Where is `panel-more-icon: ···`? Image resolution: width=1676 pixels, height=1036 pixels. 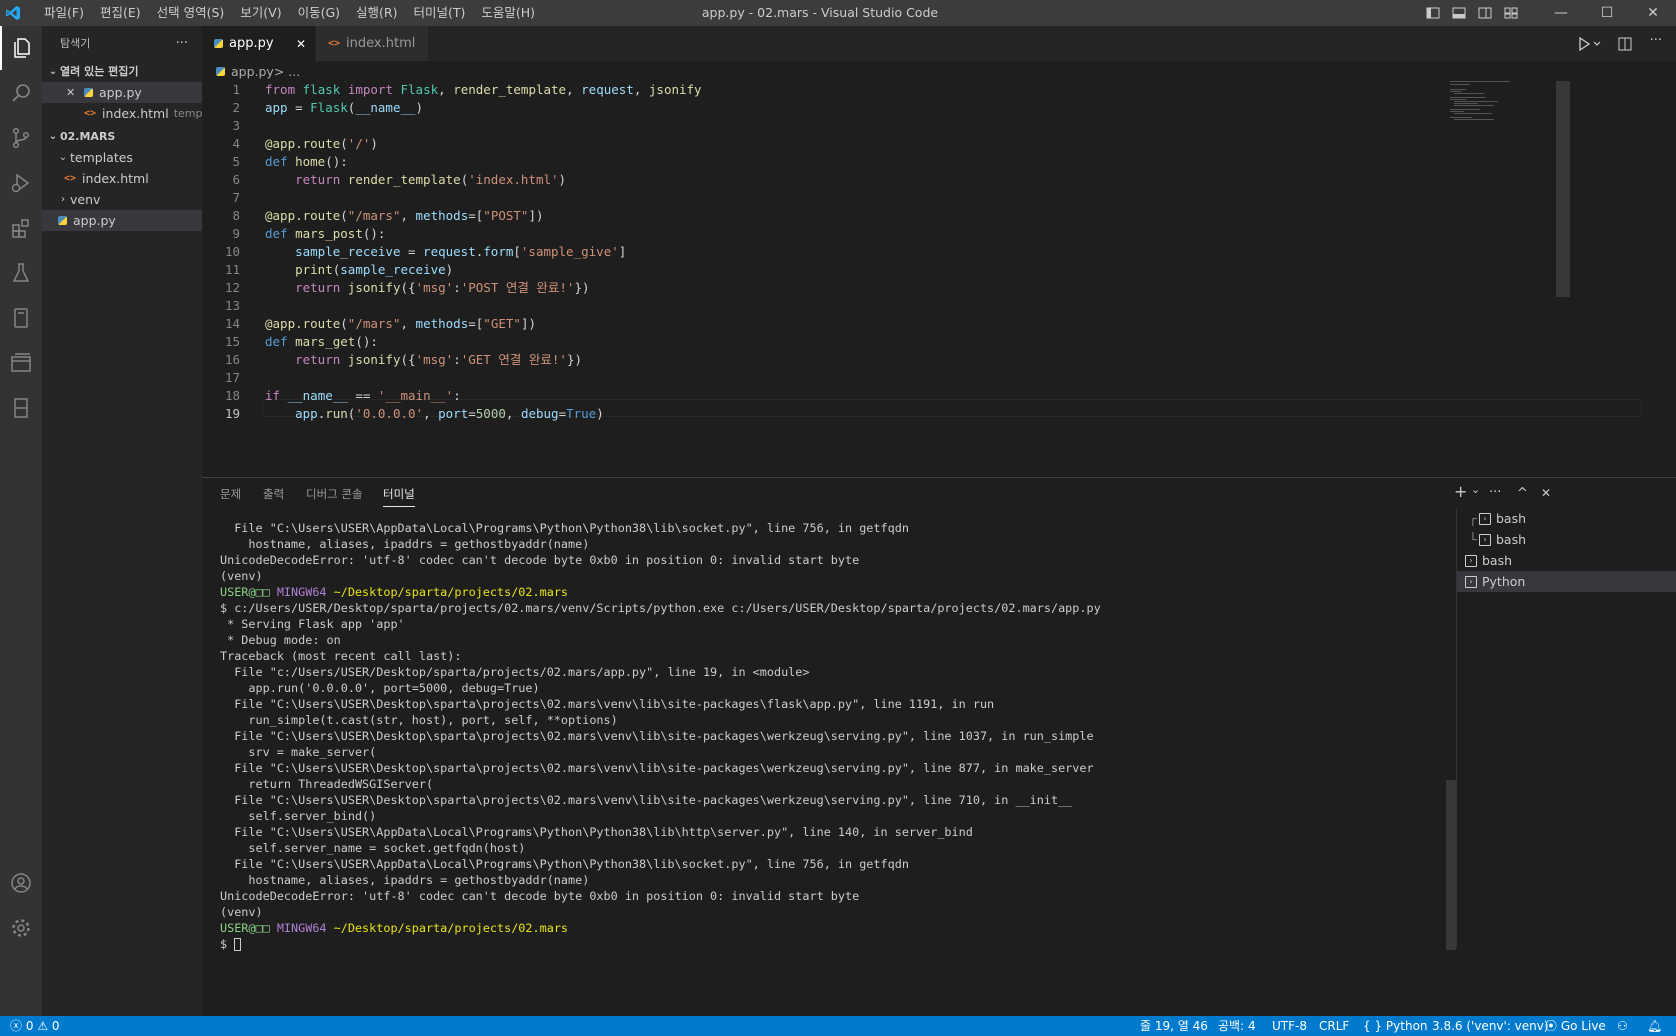
panel-more-icon: ··· is located at coordinates (1495, 492).